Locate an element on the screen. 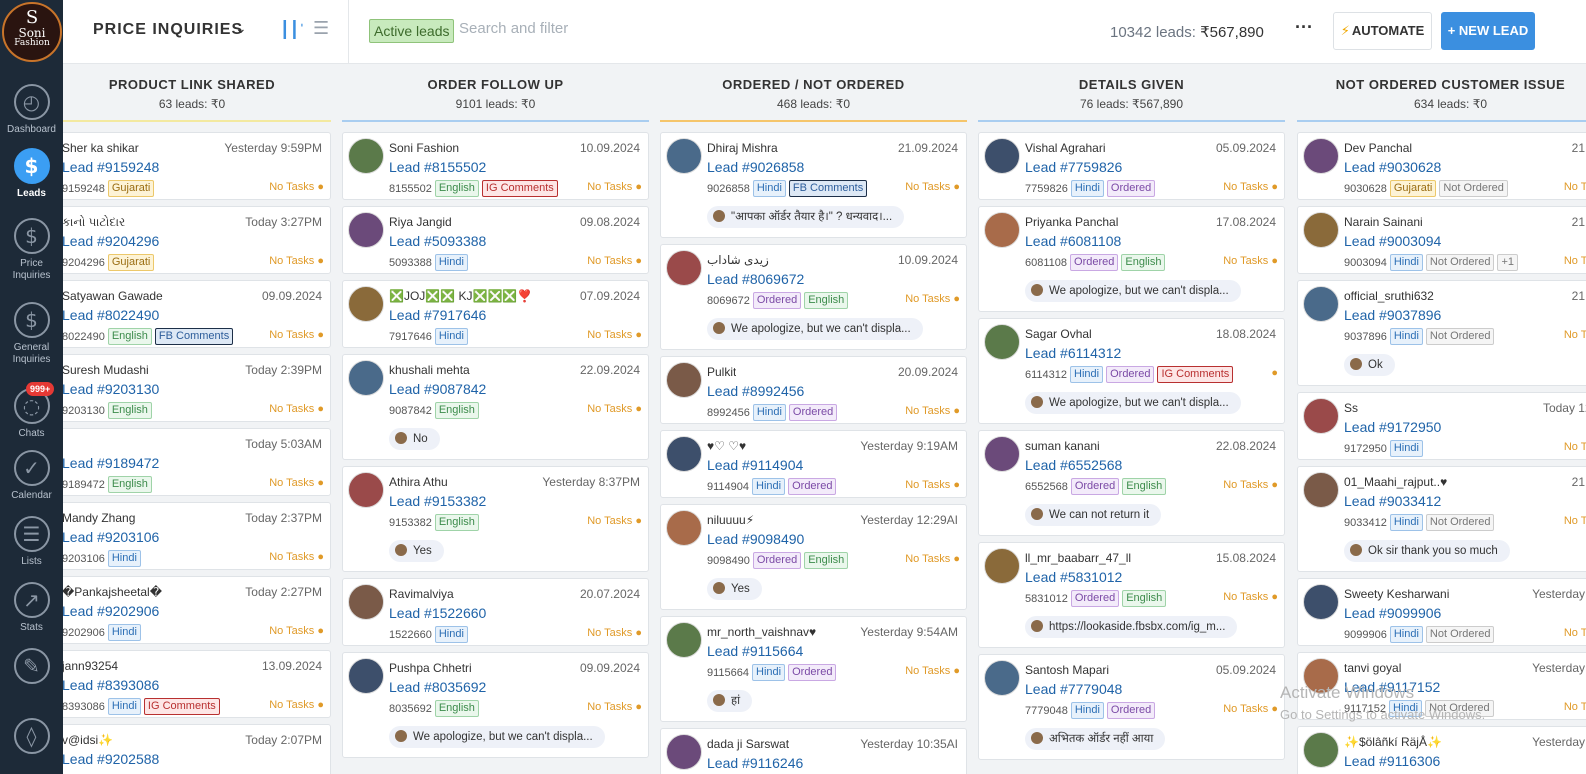 This screenshot has width=1586, height=774. lead-tag: Gujarati is located at coordinates (1413, 189).